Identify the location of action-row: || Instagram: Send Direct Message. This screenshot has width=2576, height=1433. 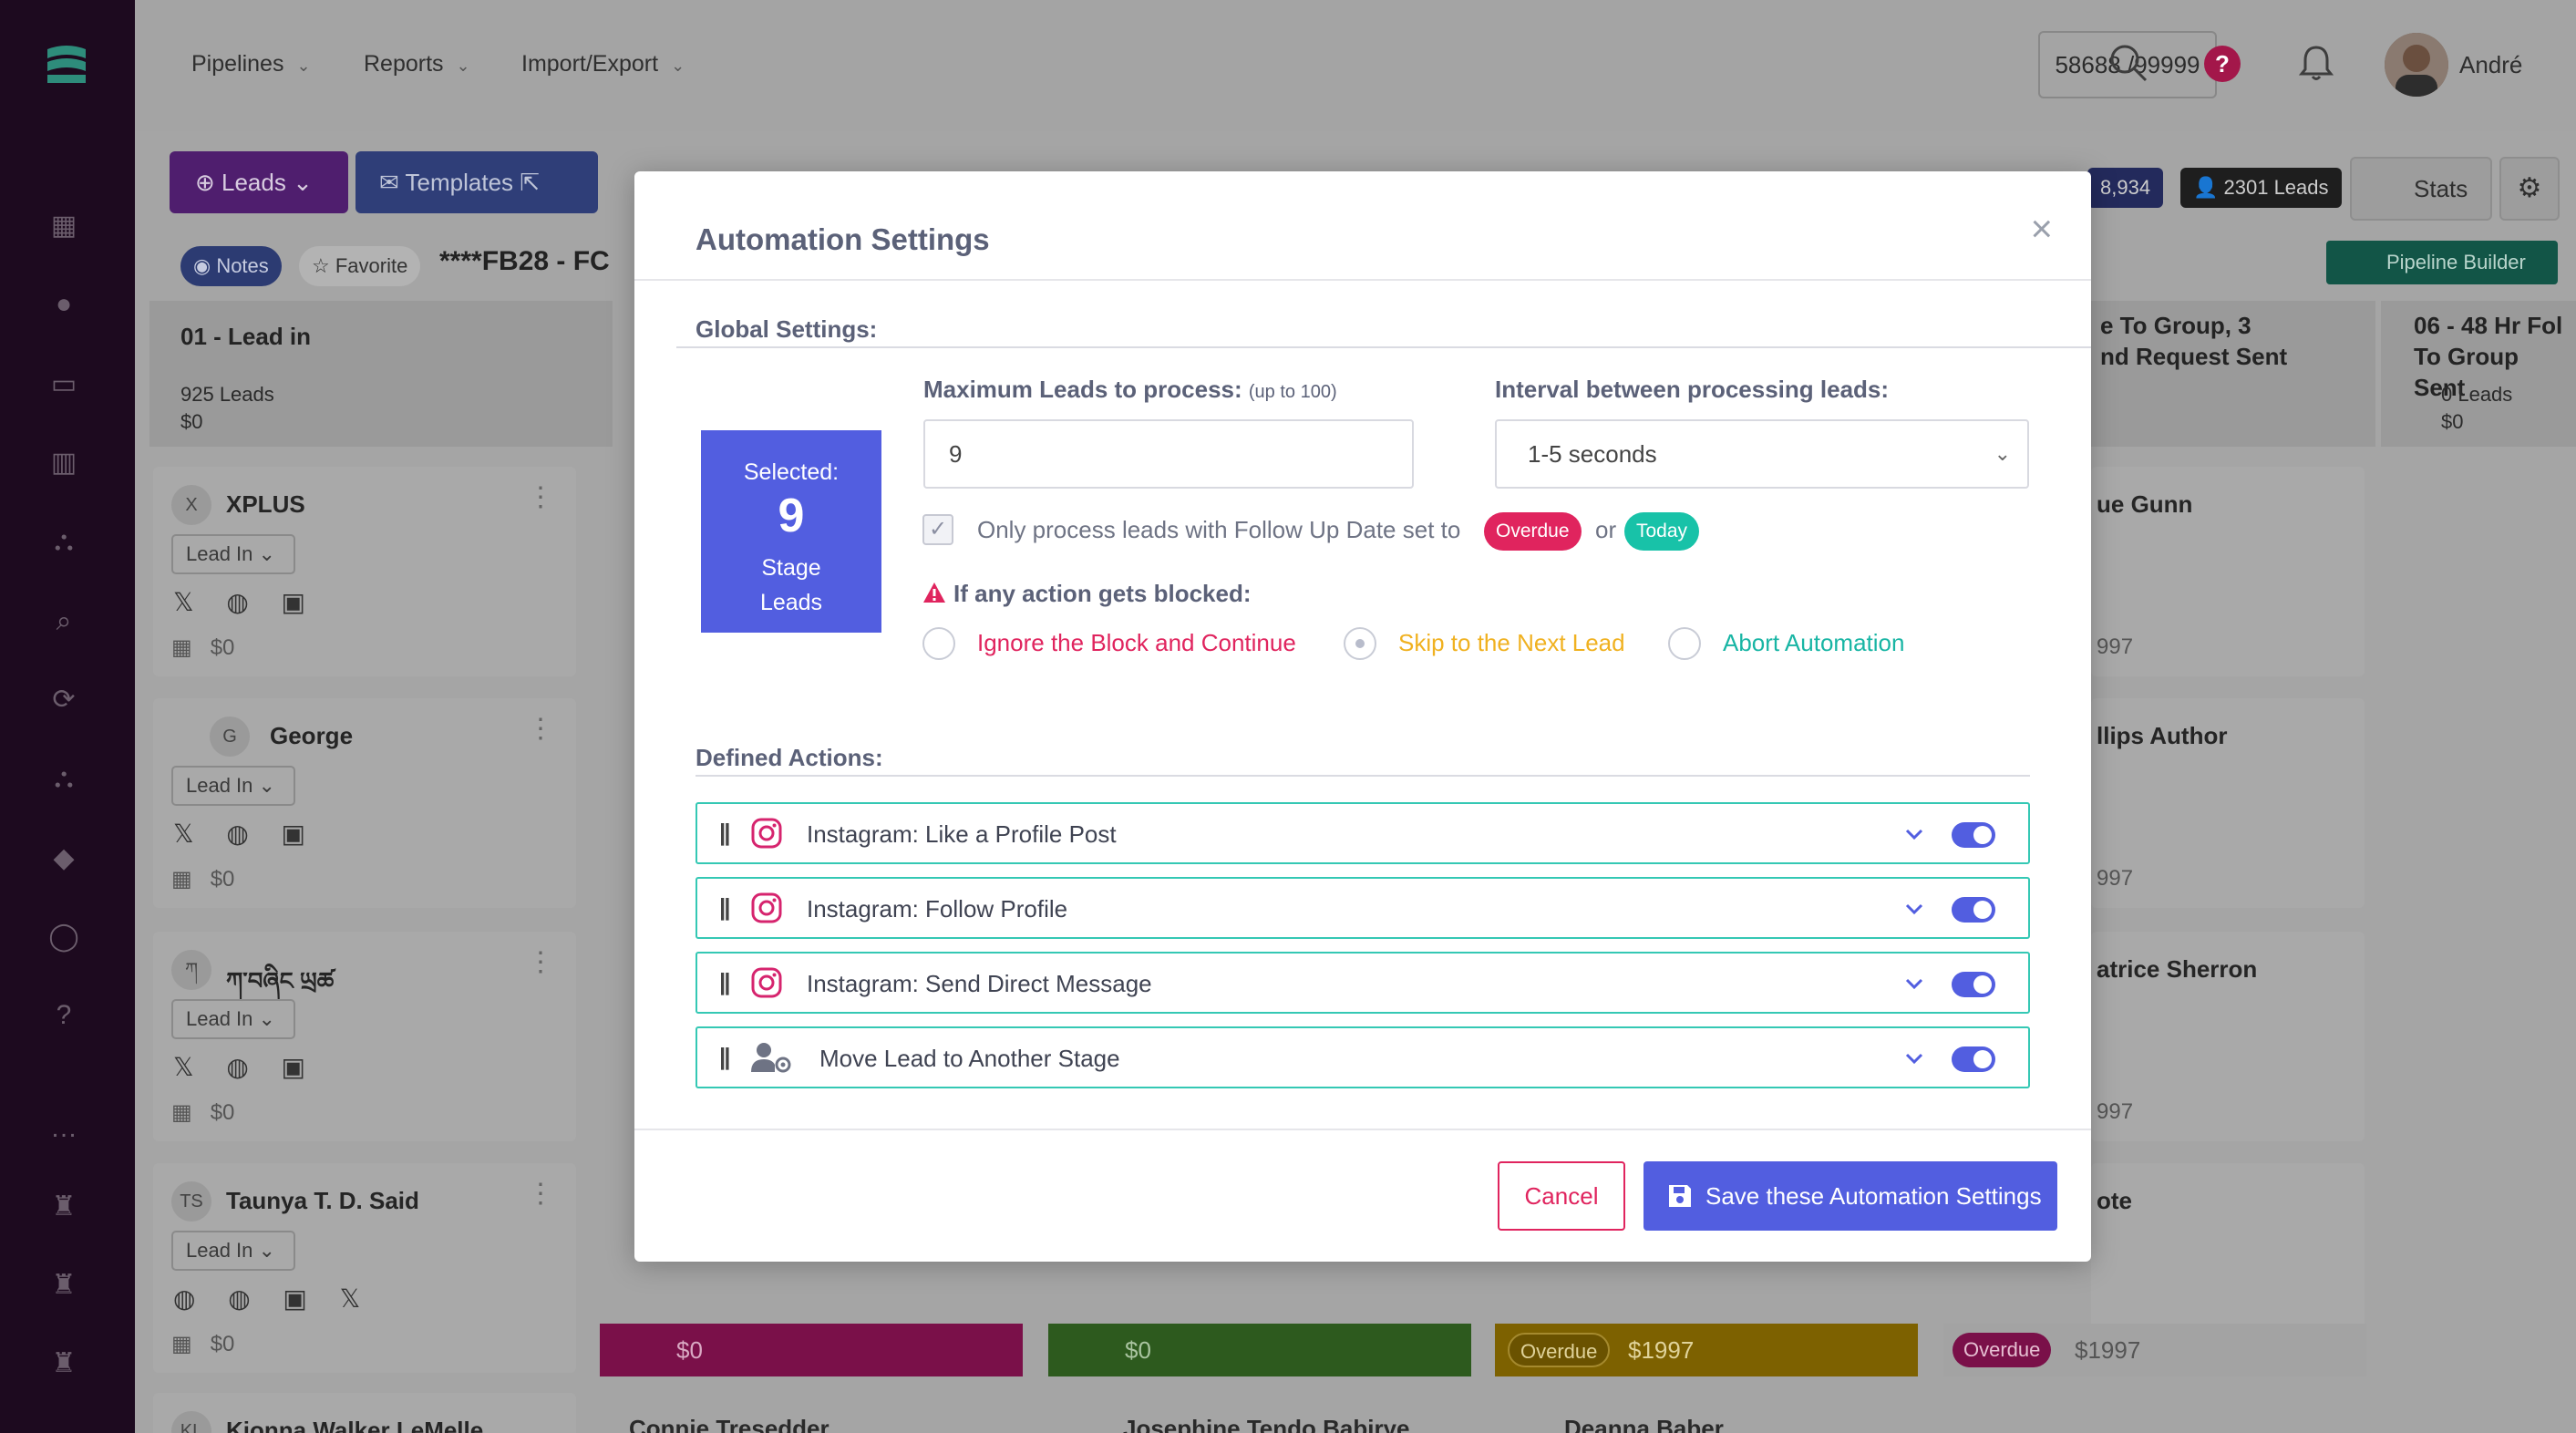
(1363, 983).